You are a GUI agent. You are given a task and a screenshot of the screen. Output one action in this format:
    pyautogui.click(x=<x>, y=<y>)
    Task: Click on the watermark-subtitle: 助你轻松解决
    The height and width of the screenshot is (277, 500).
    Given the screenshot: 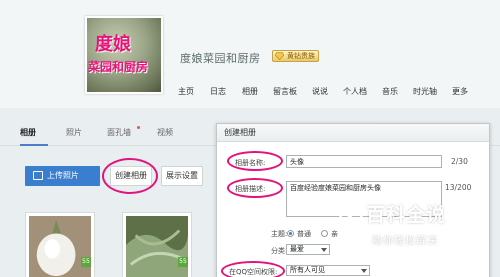 What is the action you would take?
    pyautogui.click(x=405, y=241)
    